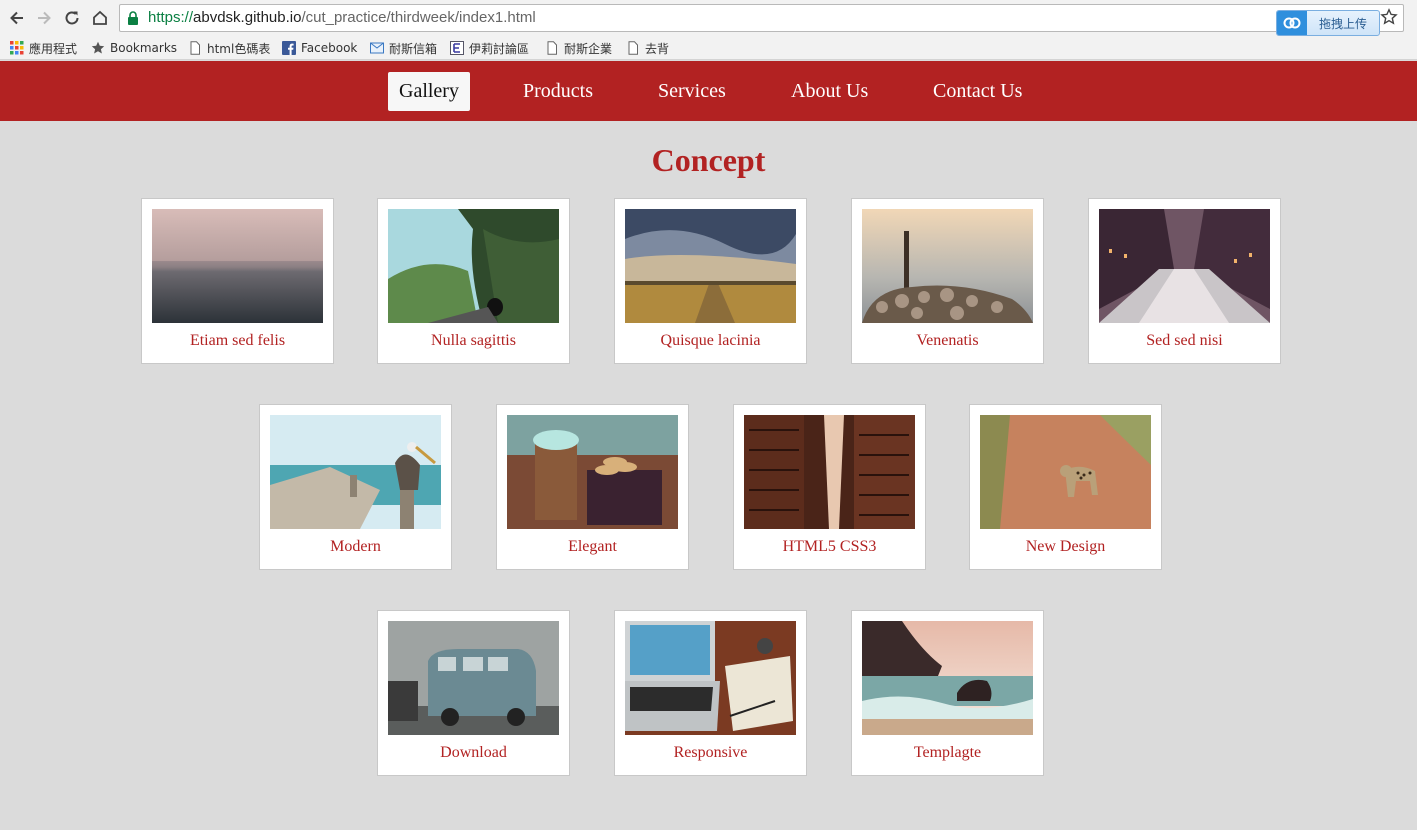 The width and height of the screenshot is (1417, 830). Describe the element at coordinates (947, 266) in the screenshot. I see `photo-pole-stones-lake` at that location.